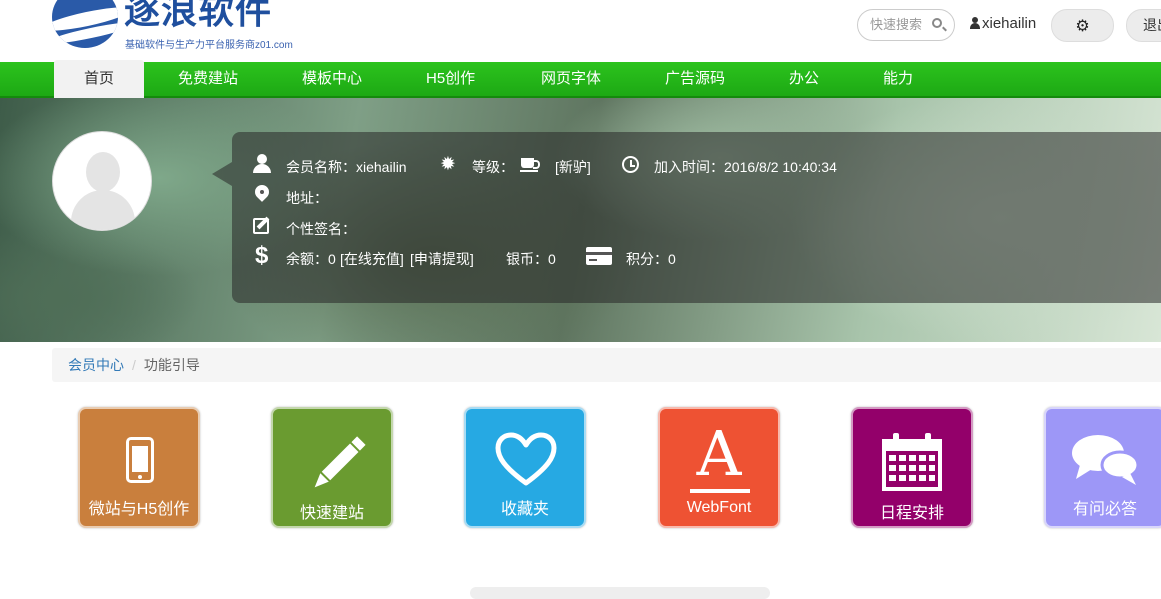 The width and height of the screenshot is (1161, 599). What do you see at coordinates (898, 79) in the screenshot?
I see `nav-item-ability: 能力` at bounding box center [898, 79].